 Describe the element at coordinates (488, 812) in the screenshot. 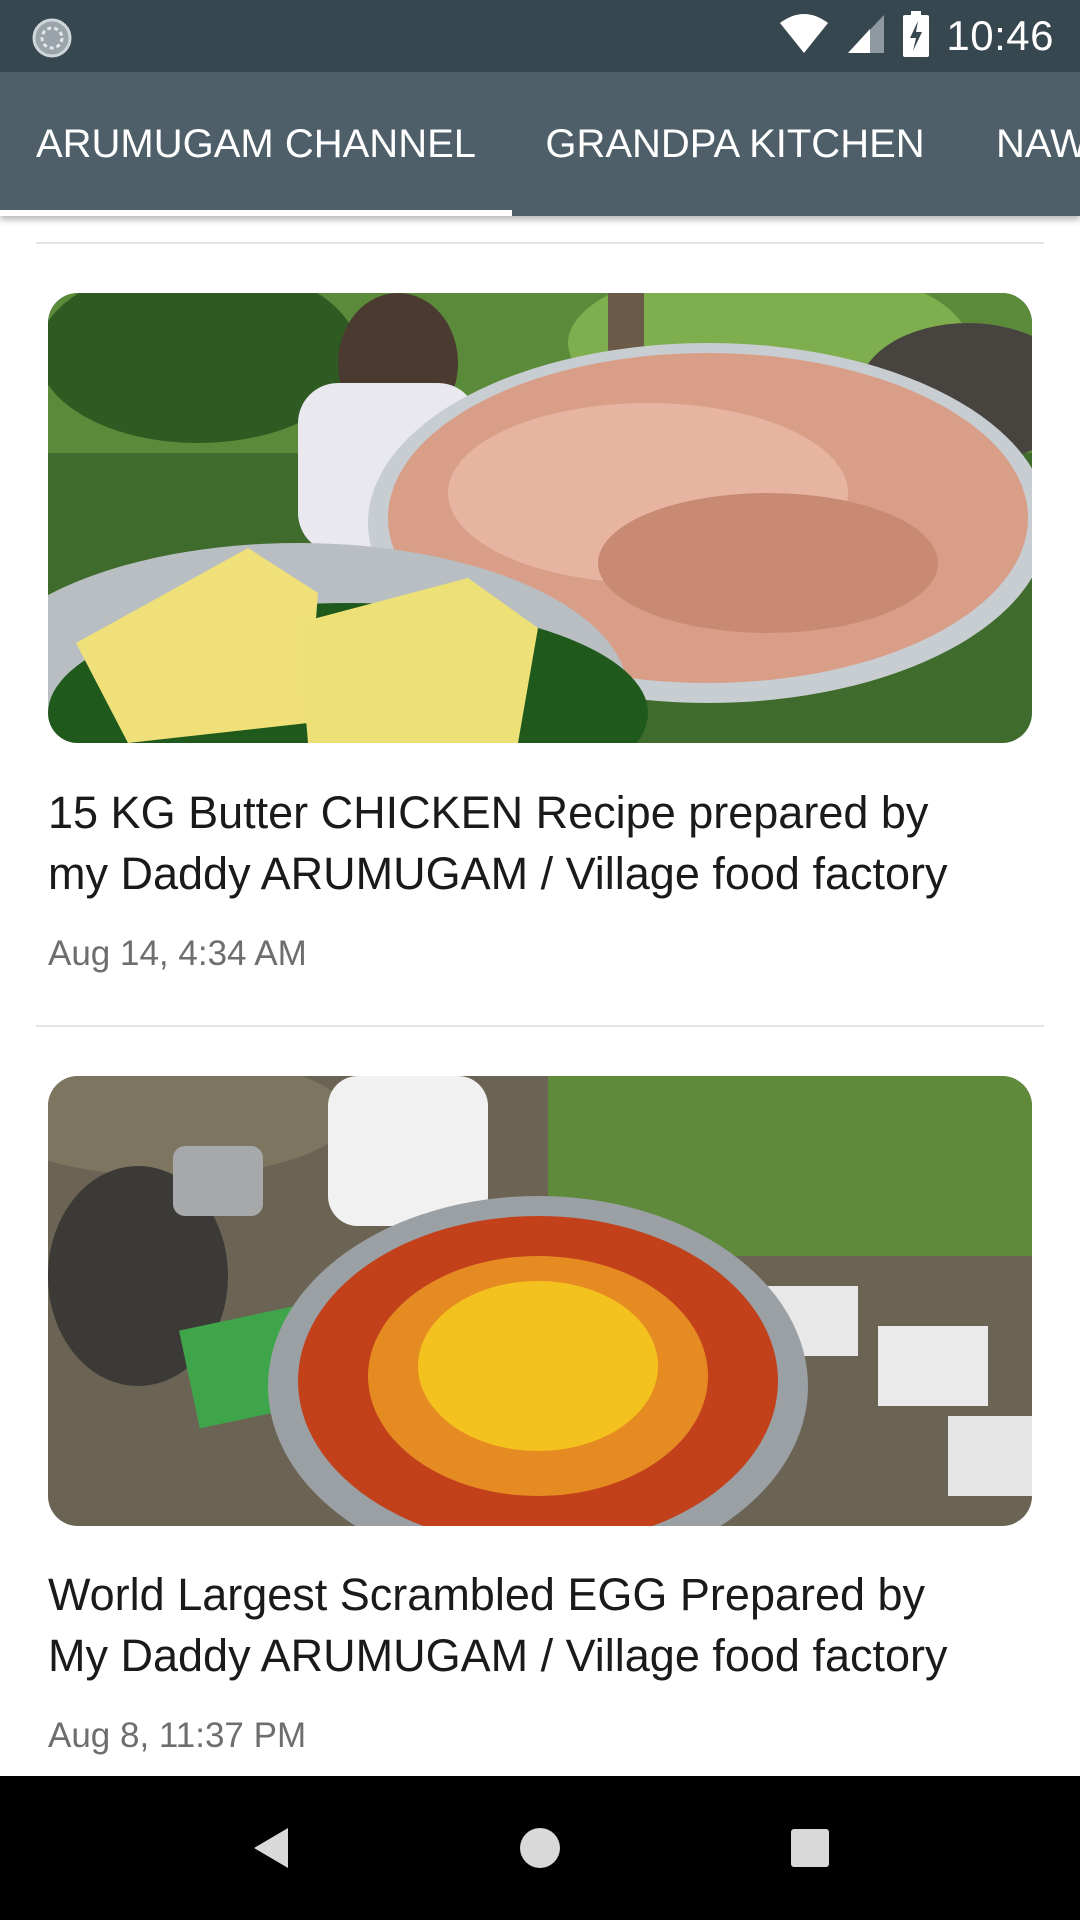

I see `video-title-line: 15 KG Butter CHICKEN Recipe prepared by` at that location.